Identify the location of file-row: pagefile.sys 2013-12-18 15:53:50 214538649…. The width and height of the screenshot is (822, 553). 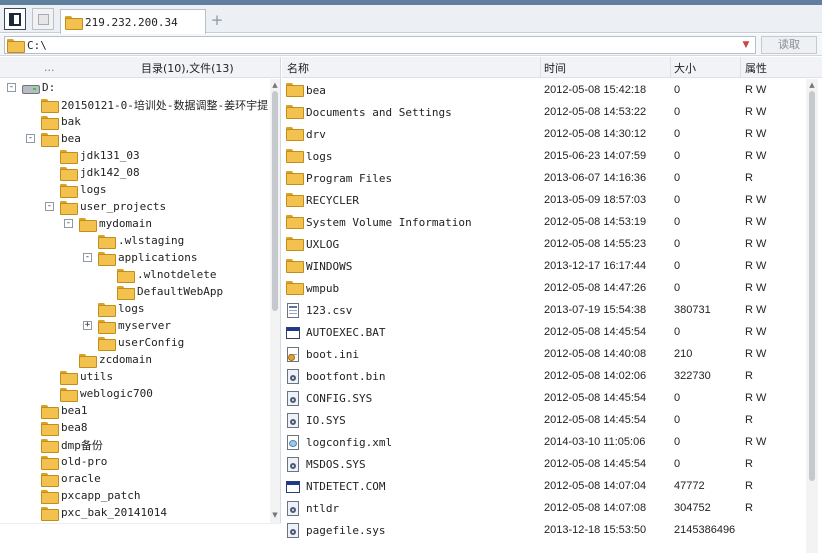
(544, 530).